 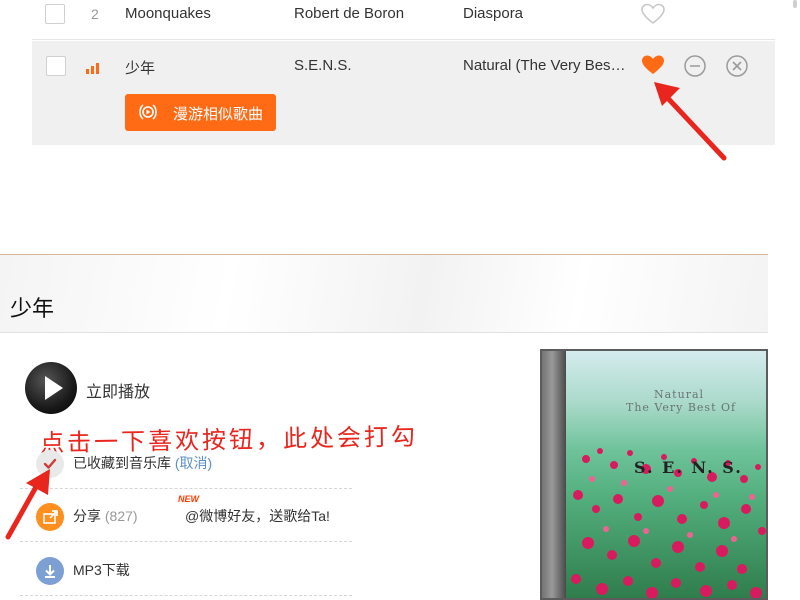 What do you see at coordinates (218, 114) in the screenshot?
I see `roam-similar-label: 漫游相似歌曲` at bounding box center [218, 114].